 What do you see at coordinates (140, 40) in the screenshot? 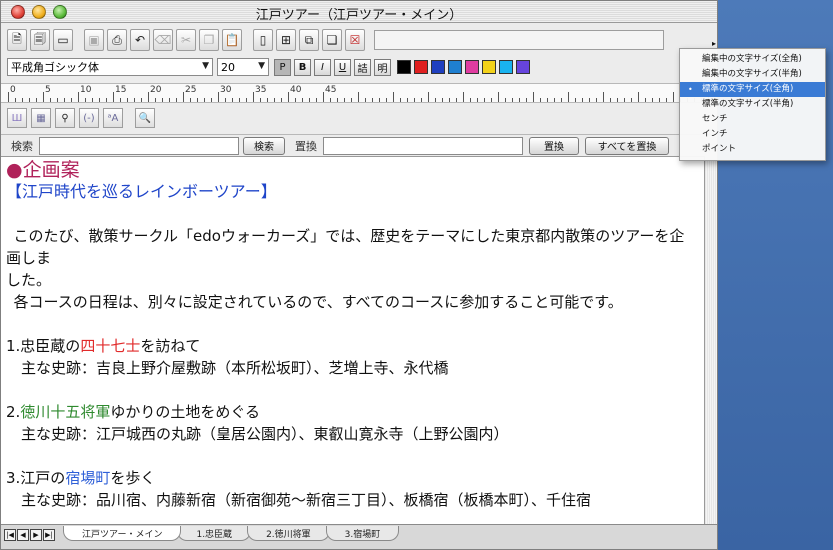
I see `undo-icon: ↶` at bounding box center [140, 40].